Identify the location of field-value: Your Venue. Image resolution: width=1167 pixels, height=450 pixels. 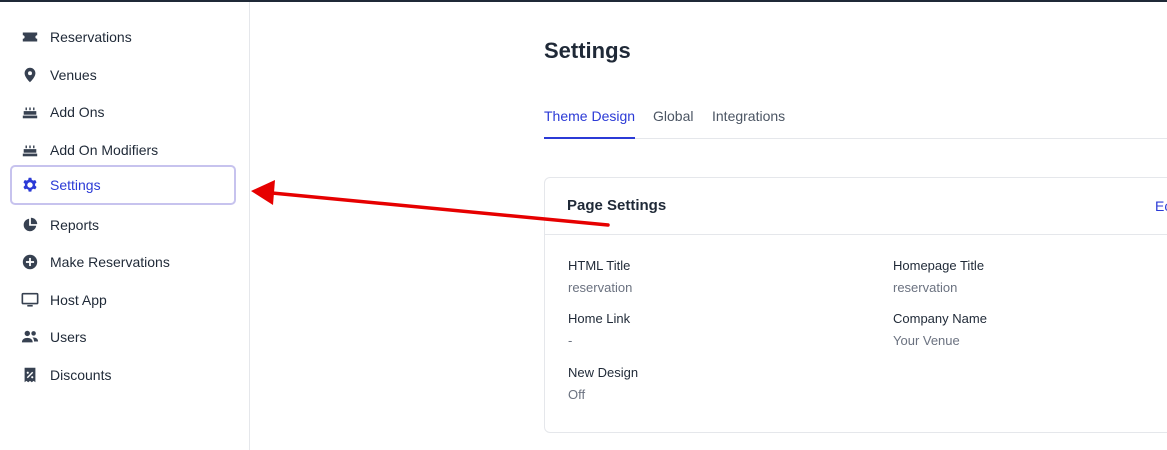
(926, 340).